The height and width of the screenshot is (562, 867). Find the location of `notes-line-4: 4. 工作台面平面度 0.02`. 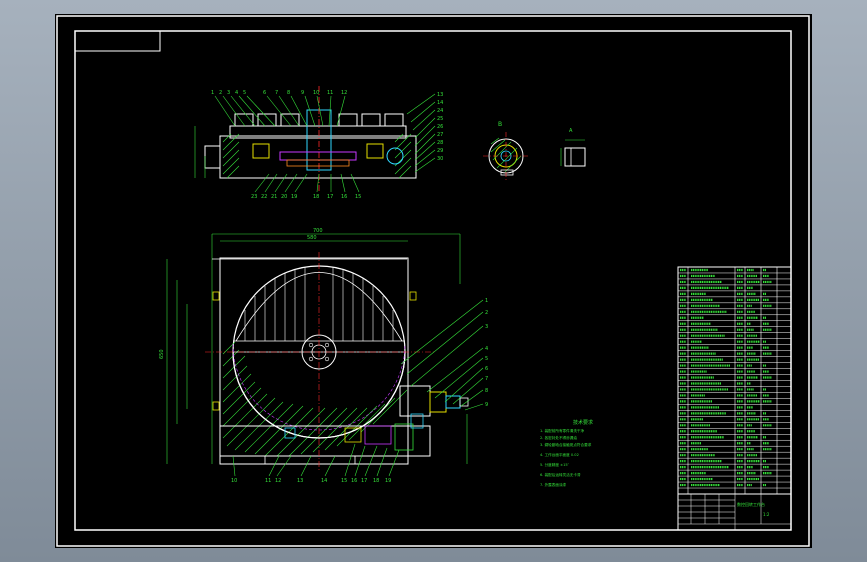

notes-line-4: 4. 工作台面平面度 0.02 is located at coordinates (559, 454).